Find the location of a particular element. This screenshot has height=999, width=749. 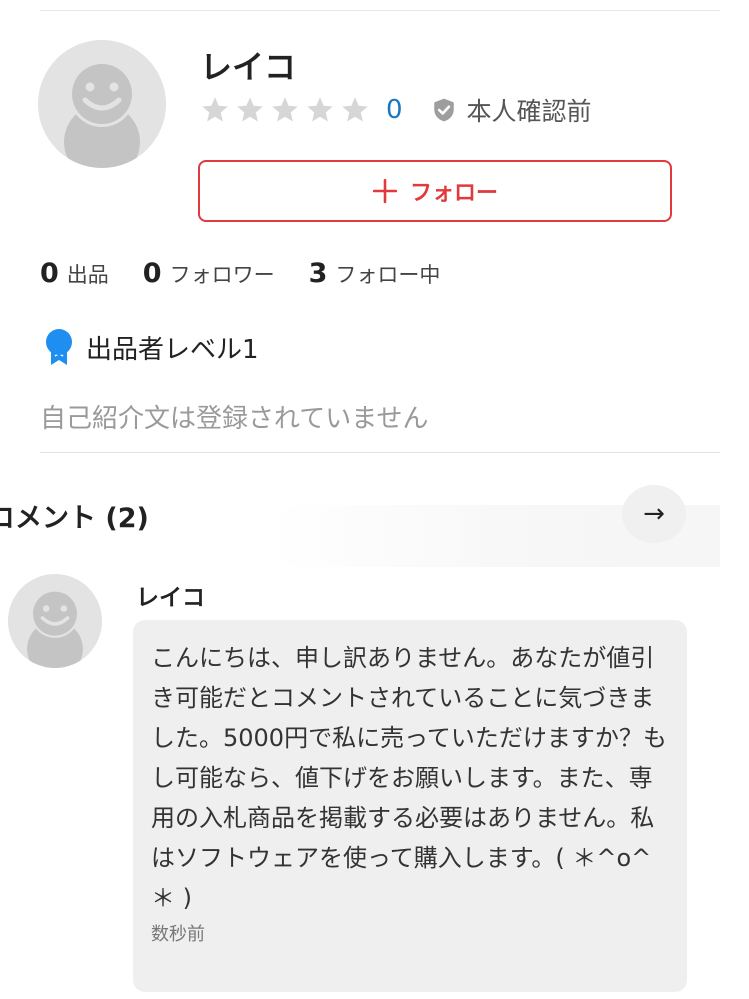

seller-level-label: 出品者レベル1 is located at coordinates (172, 349).